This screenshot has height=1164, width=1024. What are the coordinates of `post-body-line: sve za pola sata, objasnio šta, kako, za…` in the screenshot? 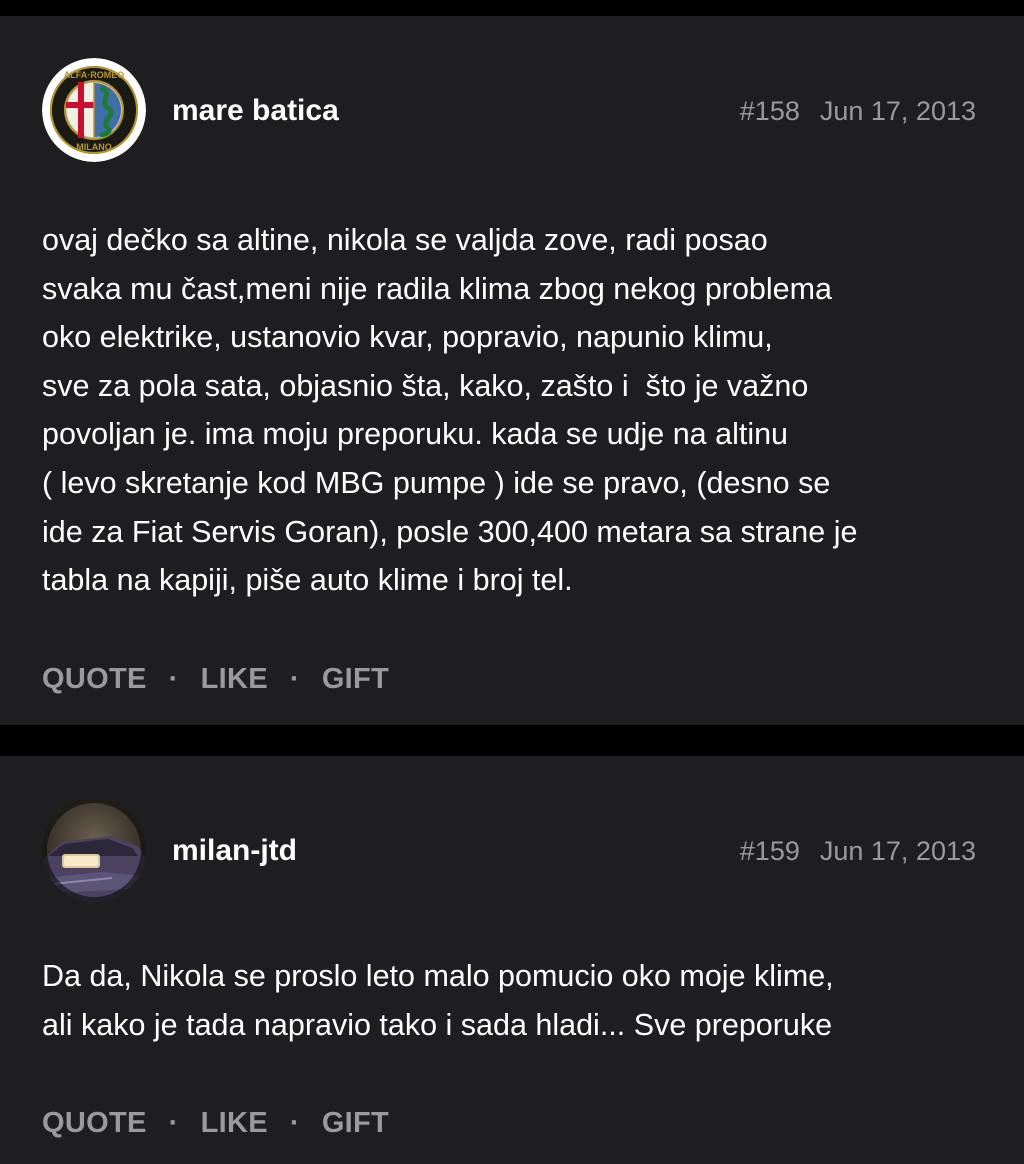 It's located at (425, 385).